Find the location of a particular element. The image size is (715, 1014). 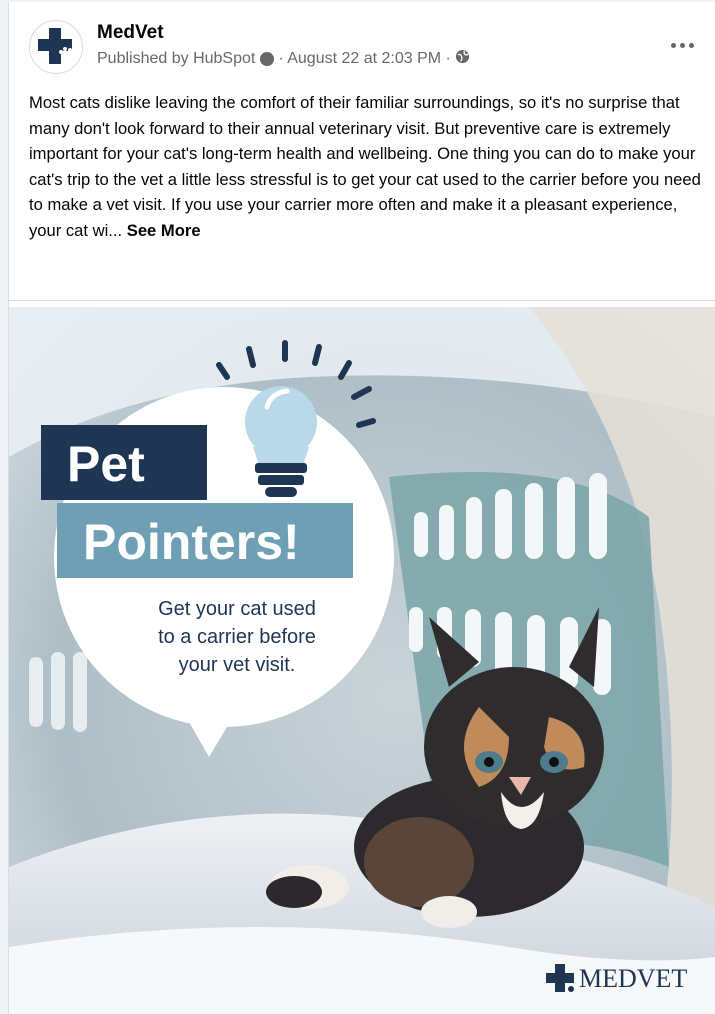

medvet-cross-paw-icon is located at coordinates (56, 46).